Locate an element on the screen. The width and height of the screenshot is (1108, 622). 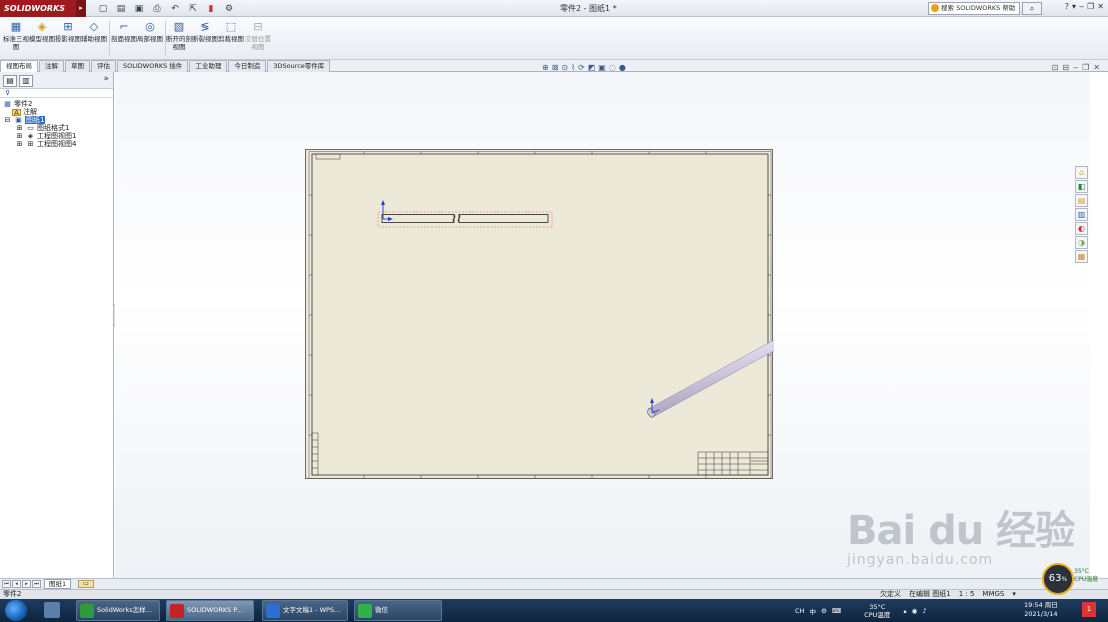
file-explorer-icon: ▥ is located at coordinates (1081, 214).